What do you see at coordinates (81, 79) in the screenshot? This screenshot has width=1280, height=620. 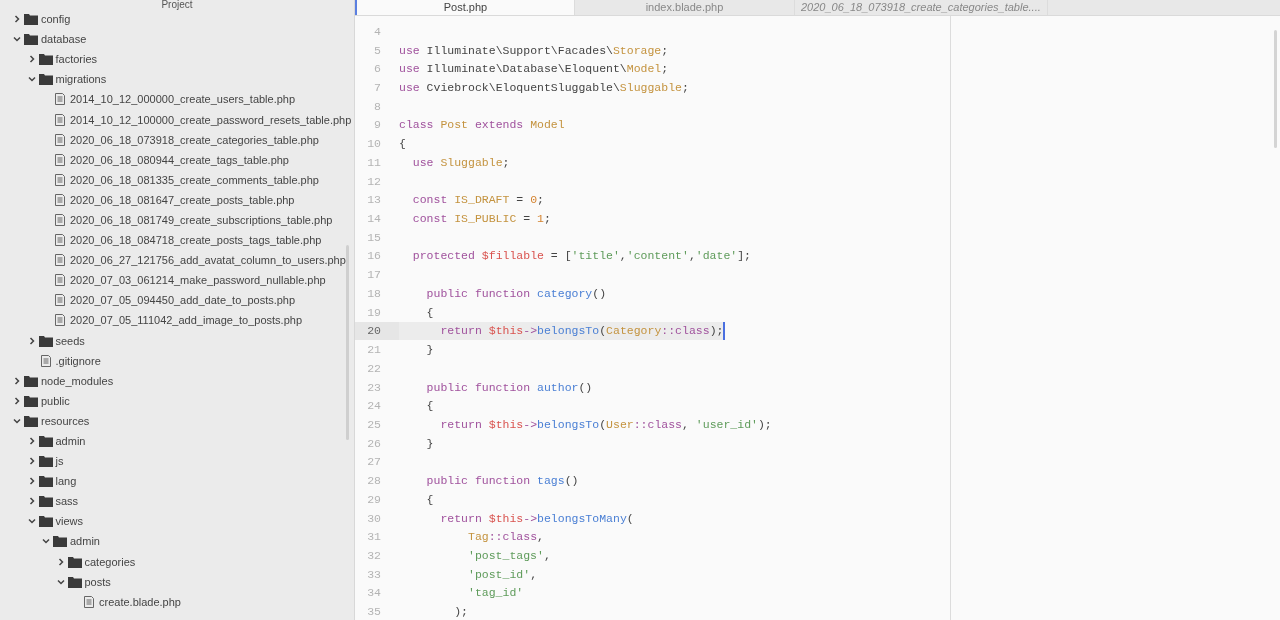 I see `folder-name: migrations` at bounding box center [81, 79].